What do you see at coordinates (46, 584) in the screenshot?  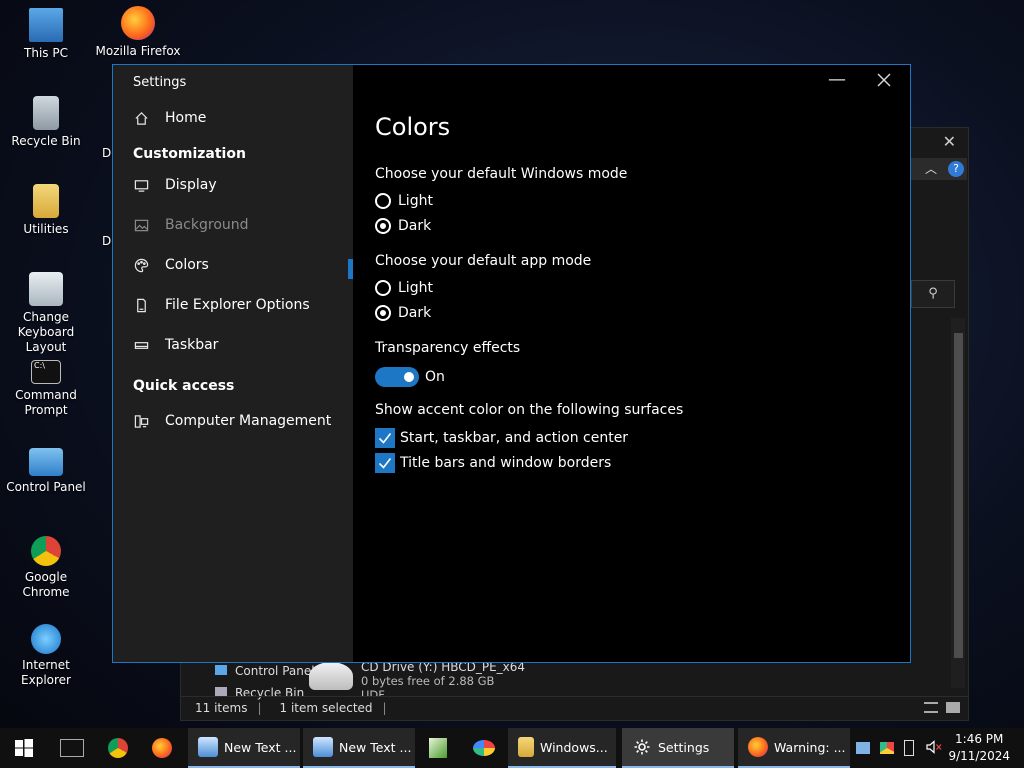 I see `desktop-icon-label: Google Chrome` at bounding box center [46, 584].